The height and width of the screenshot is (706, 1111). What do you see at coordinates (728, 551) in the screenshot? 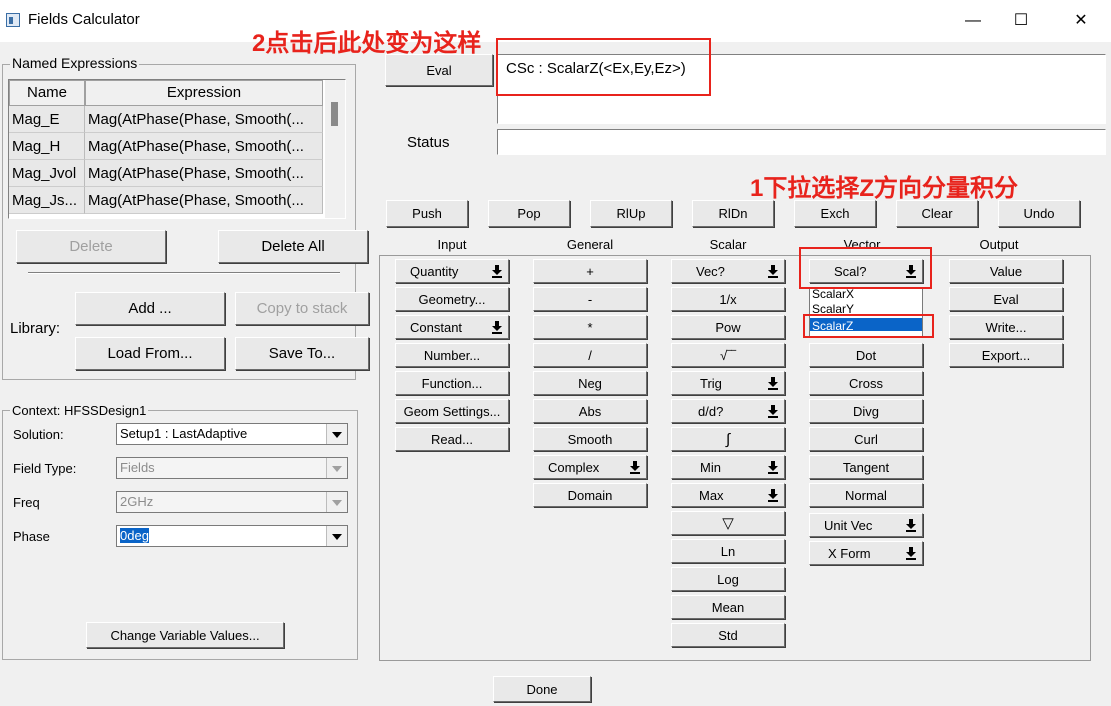
I see `ln-button: Ln` at bounding box center [728, 551].